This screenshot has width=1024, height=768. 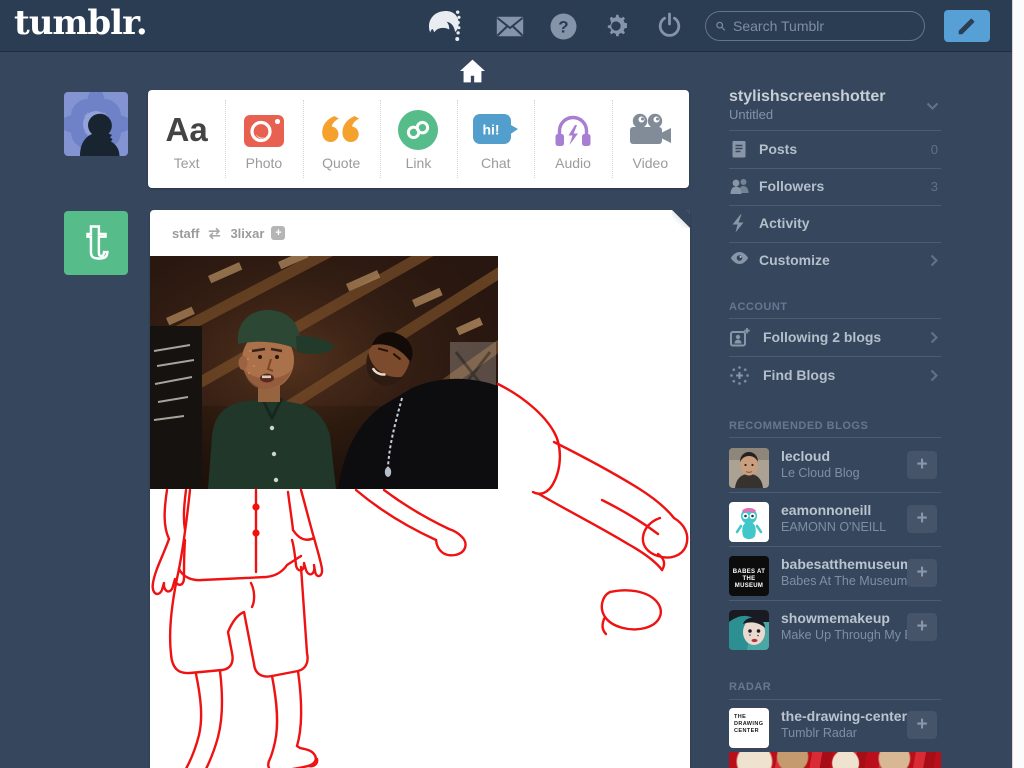 I want to click on create-audio-button: Audio, so click(x=572, y=139).